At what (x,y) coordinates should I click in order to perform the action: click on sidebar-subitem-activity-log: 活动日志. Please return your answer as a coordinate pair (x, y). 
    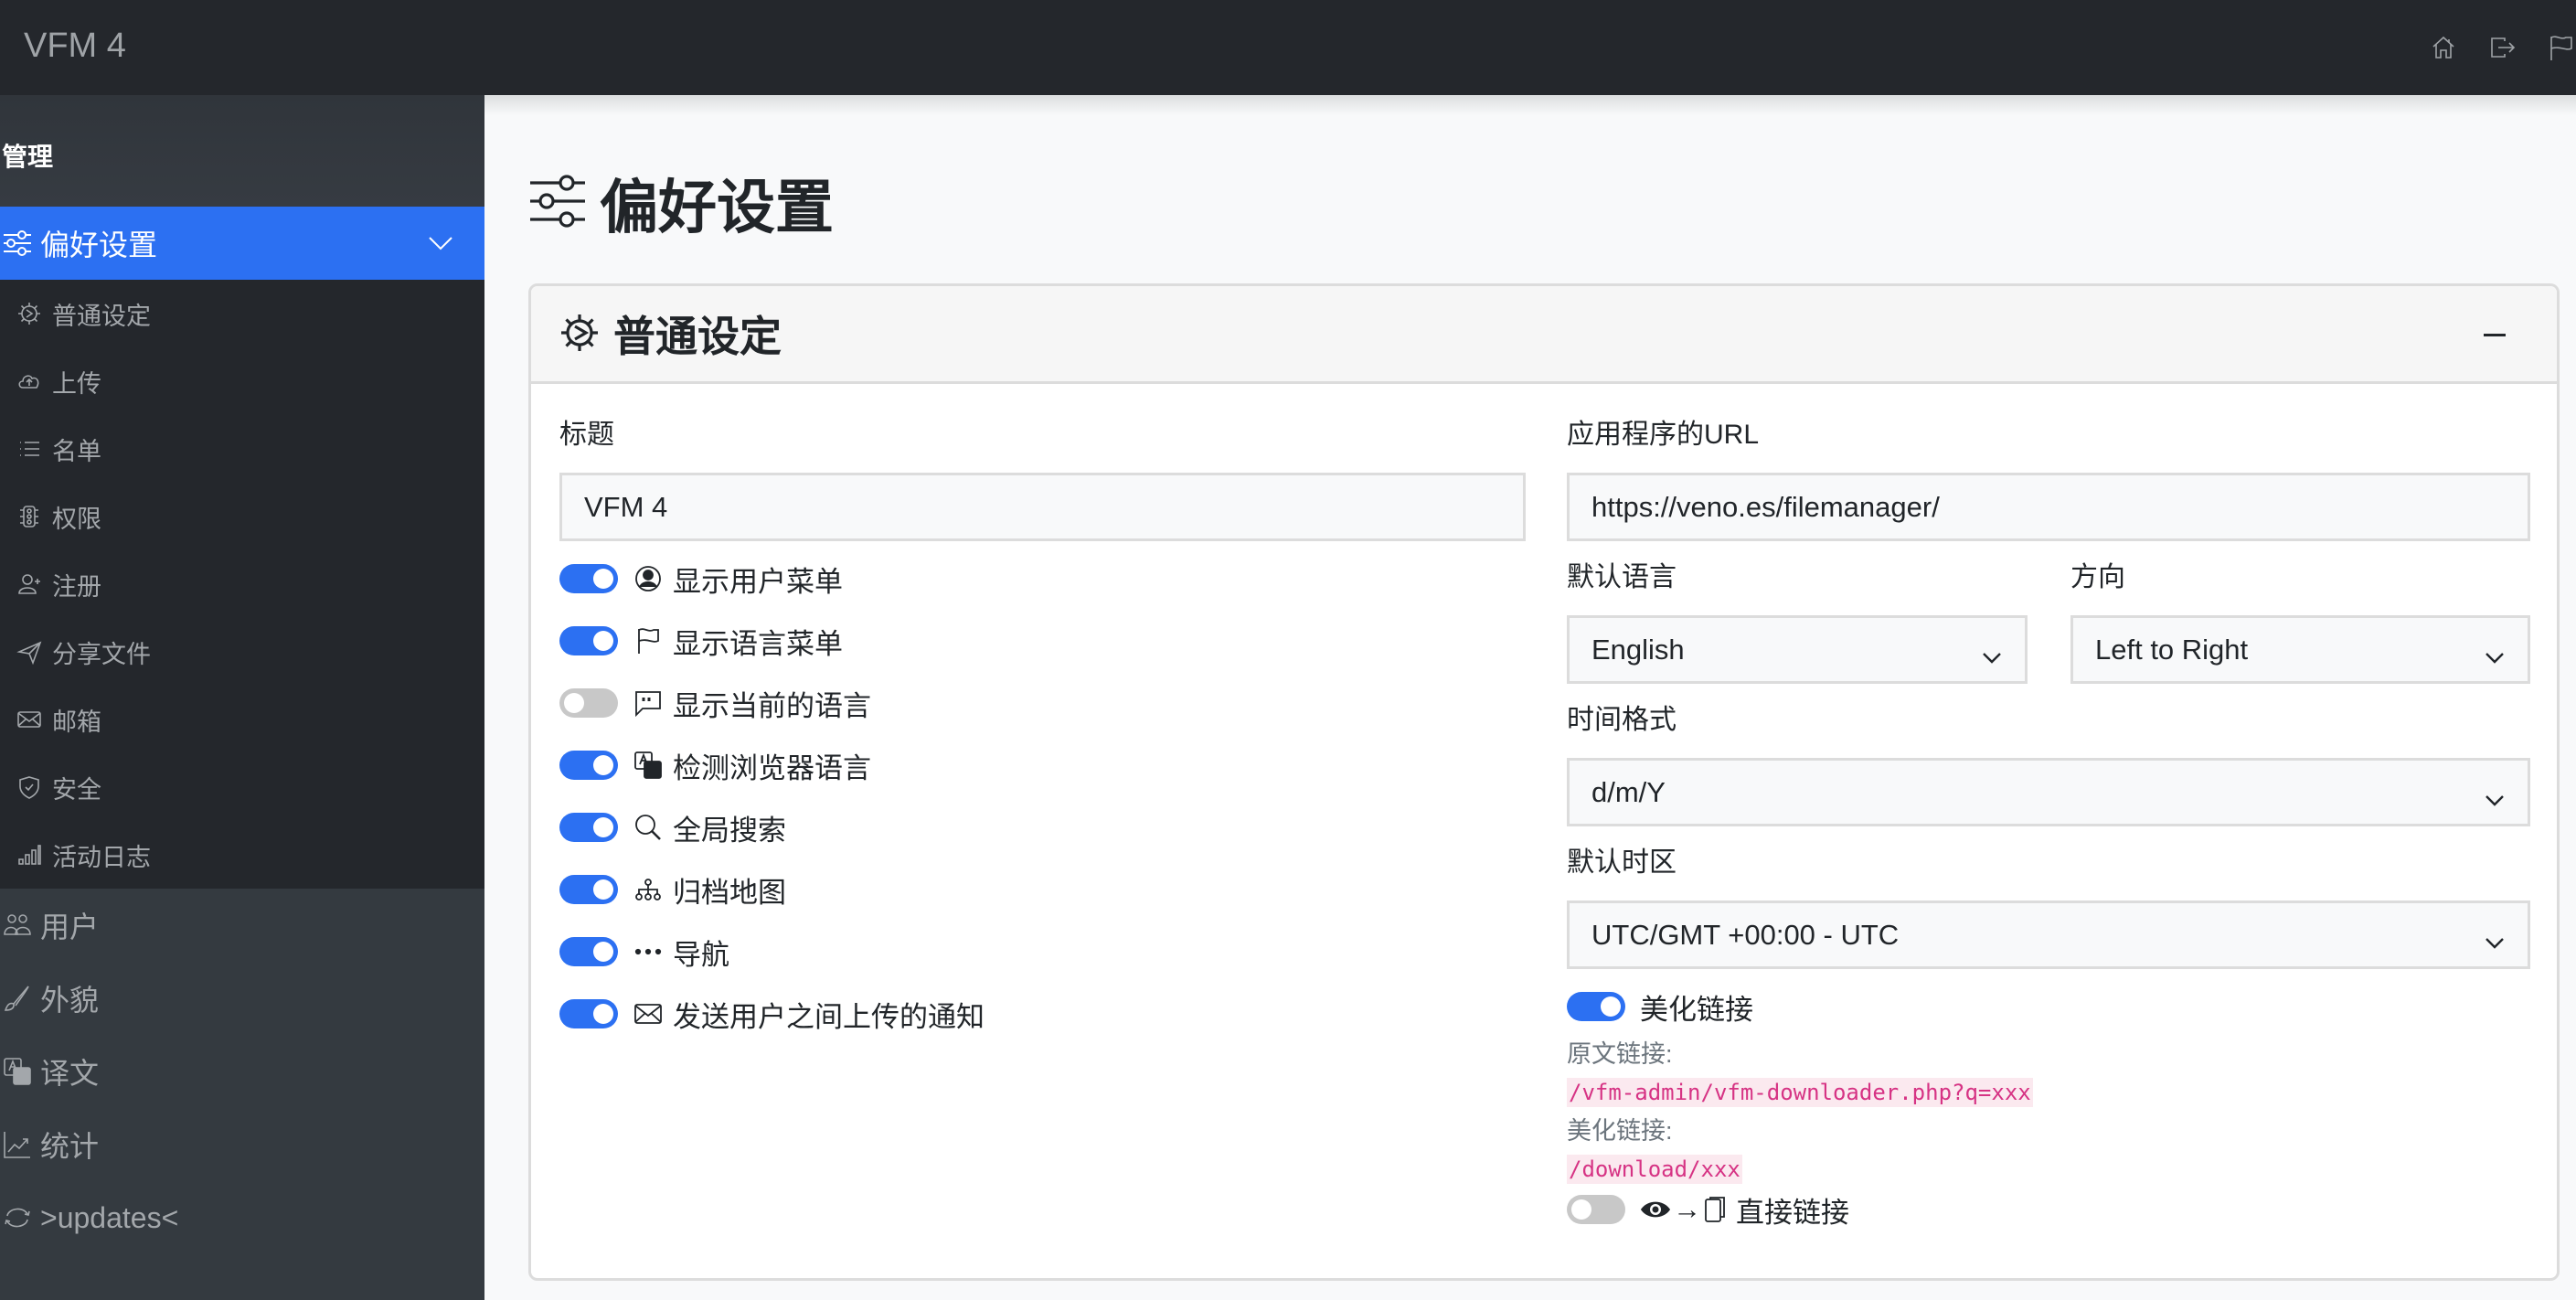
    Looking at the image, I should click on (242, 855).